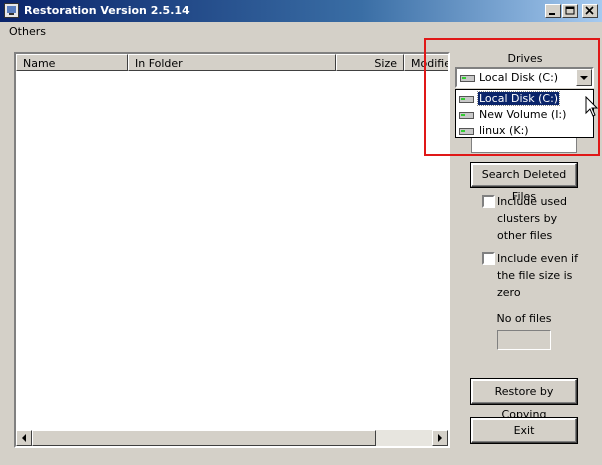  I want to click on highlight-box, so click(512, 97).